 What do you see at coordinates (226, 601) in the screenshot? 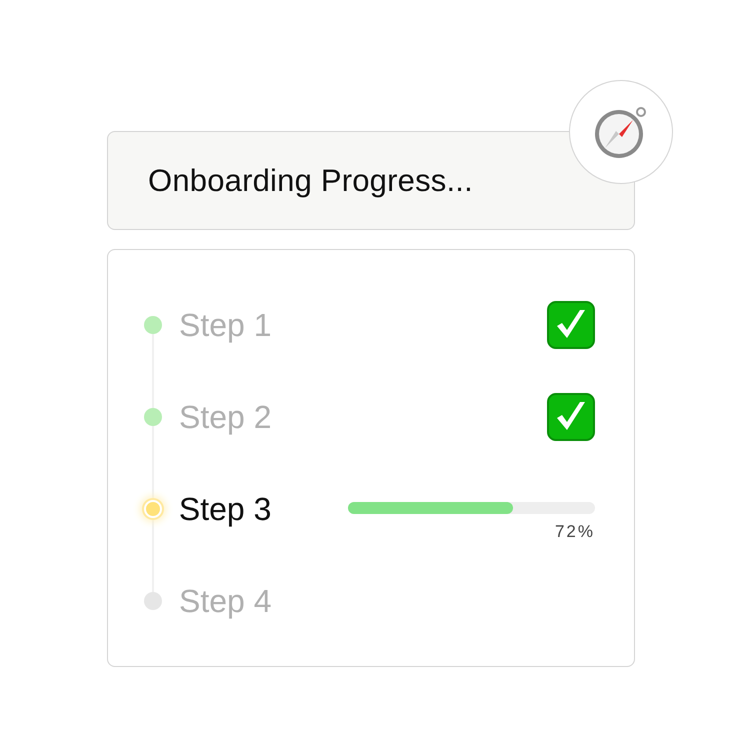
I see `step-label: Step 4` at bounding box center [226, 601].